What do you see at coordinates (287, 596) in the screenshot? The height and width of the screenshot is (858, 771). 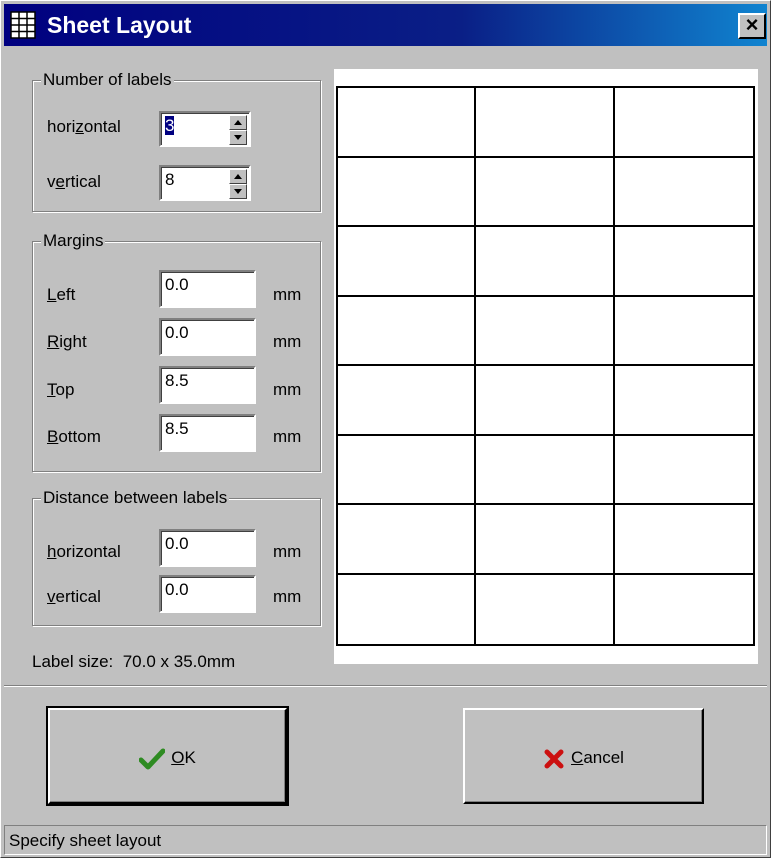 I see `distance-vertical-unit: mm` at bounding box center [287, 596].